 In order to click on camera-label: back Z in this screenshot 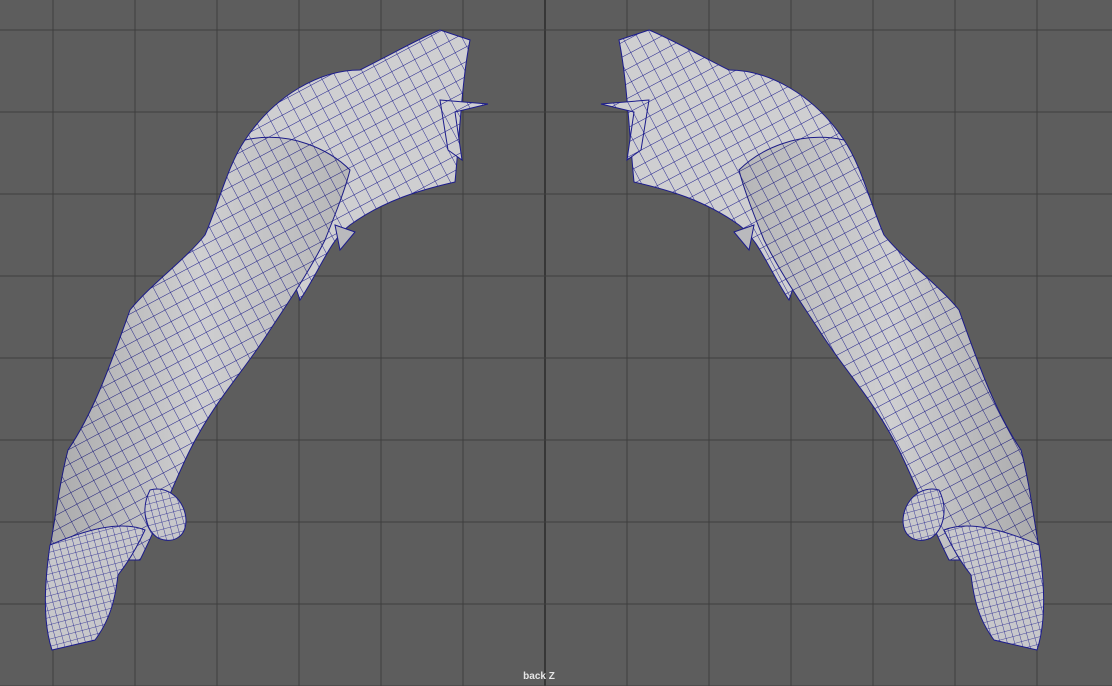, I will do `click(539, 676)`.